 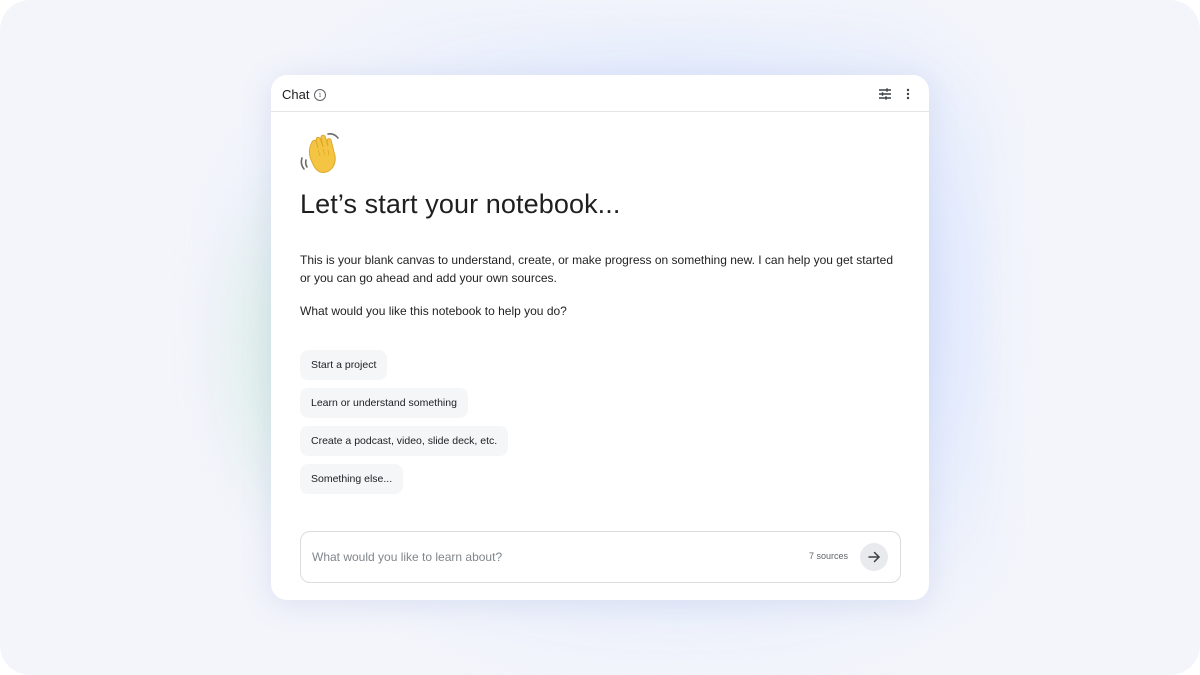 What do you see at coordinates (407, 557) in the screenshot?
I see `chat-input: What would you like to learn about?` at bounding box center [407, 557].